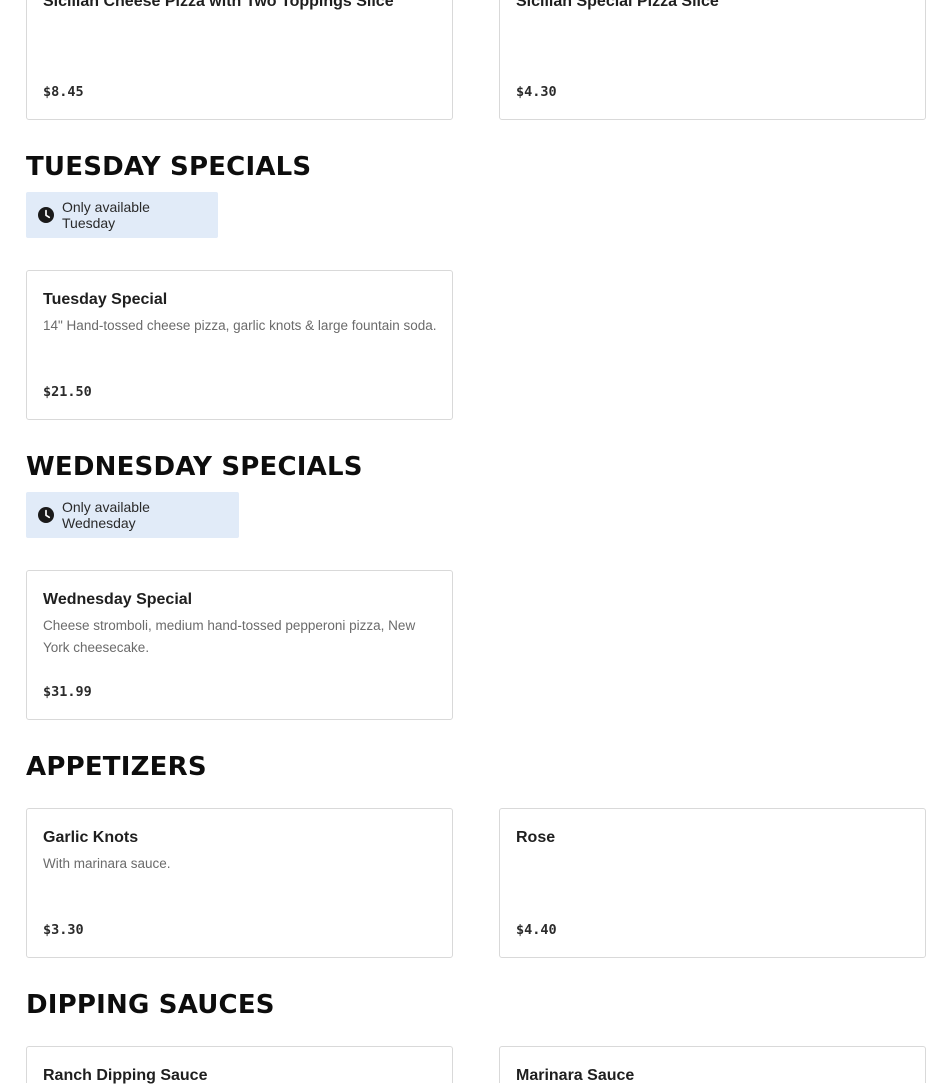 This screenshot has width=950, height=1085. Describe the element at coordinates (712, 883) in the screenshot. I see `menu-item-card: Rose $4.40` at that location.